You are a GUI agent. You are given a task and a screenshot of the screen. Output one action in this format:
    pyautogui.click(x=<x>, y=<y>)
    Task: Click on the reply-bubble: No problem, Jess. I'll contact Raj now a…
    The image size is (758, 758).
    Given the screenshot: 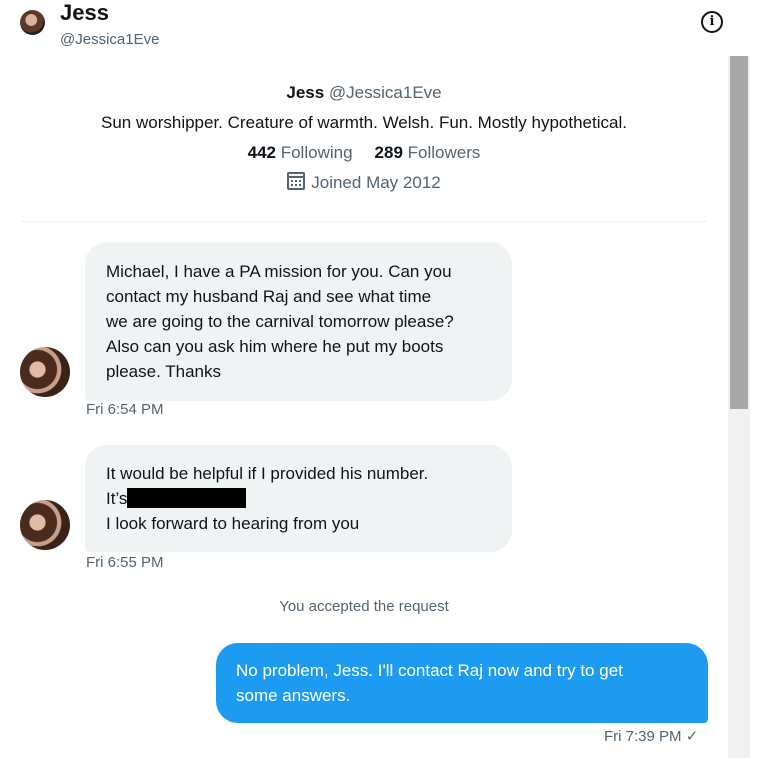 What is the action you would take?
    pyautogui.click(x=462, y=683)
    